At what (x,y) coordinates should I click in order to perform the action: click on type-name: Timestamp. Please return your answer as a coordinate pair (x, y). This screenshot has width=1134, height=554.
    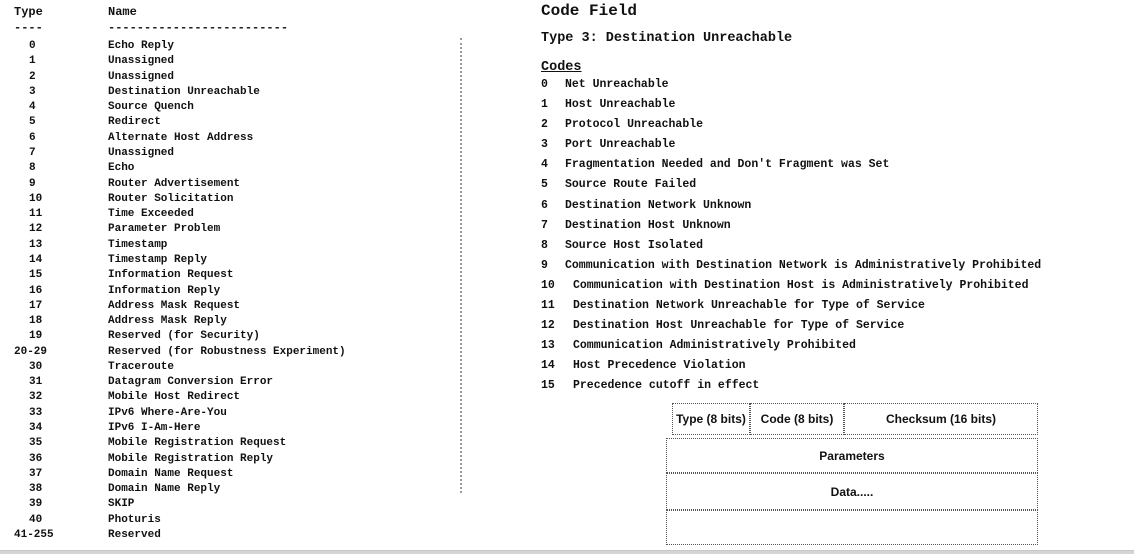
    Looking at the image, I should click on (138, 244).